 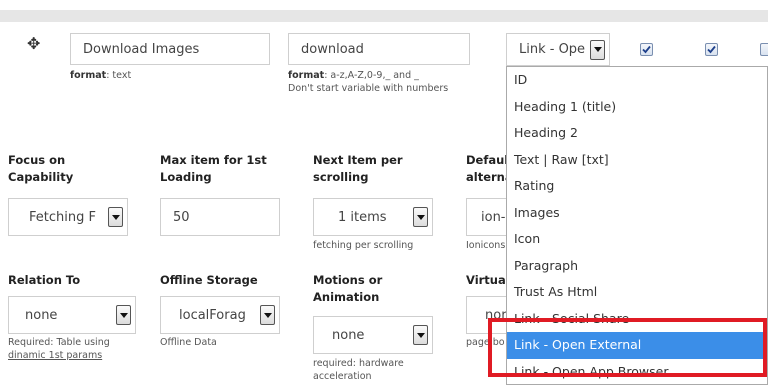 I want to click on dropdown-option-id: ID, so click(x=637, y=80).